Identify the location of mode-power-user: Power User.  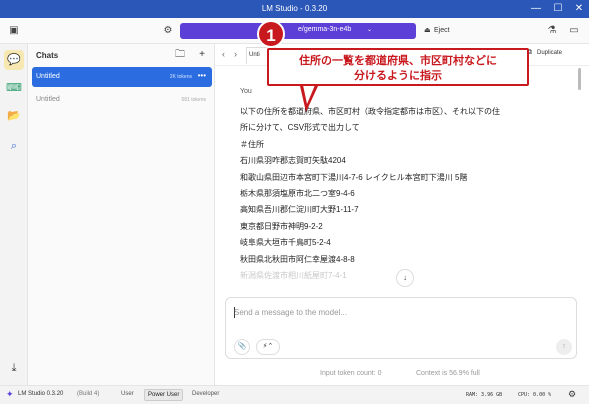
(164, 395).